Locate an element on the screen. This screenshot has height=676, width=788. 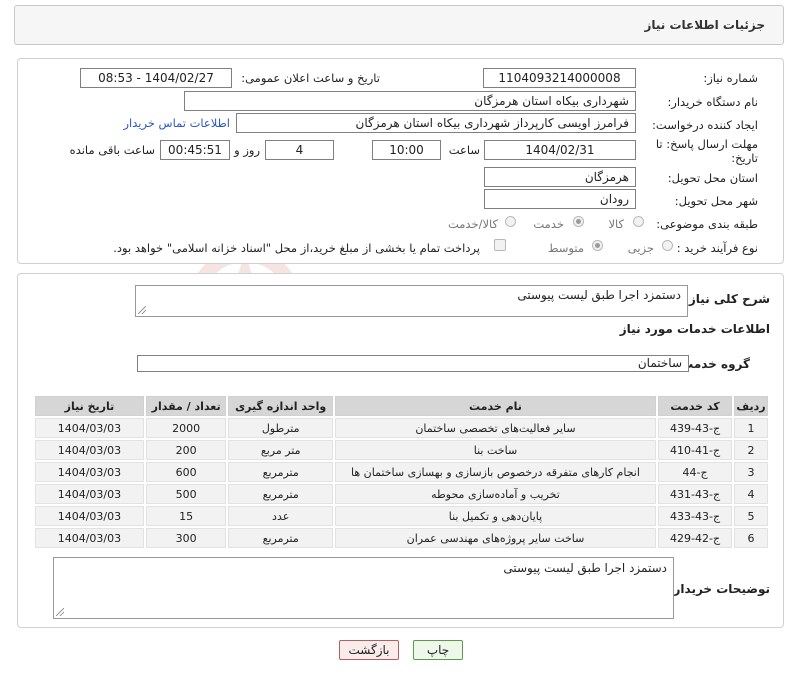
summary-textarea: دستمزد اجرا طبق لیست پیوستی is located at coordinates (411, 301).